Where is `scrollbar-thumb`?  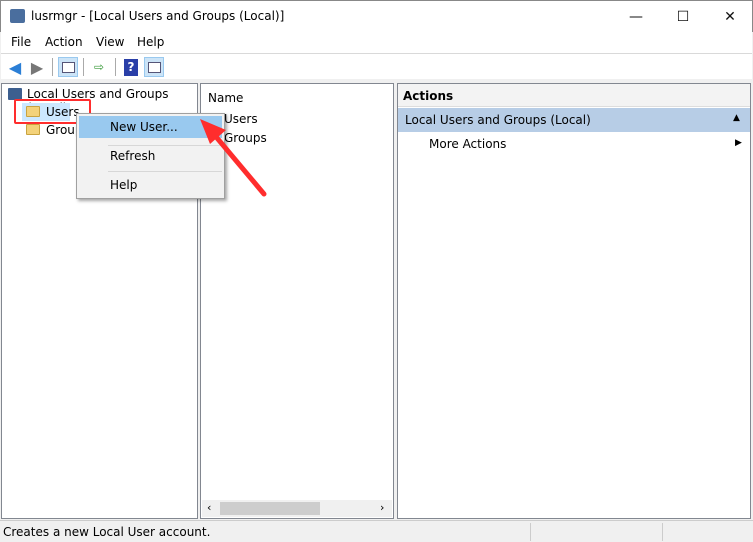 scrollbar-thumb is located at coordinates (270, 508).